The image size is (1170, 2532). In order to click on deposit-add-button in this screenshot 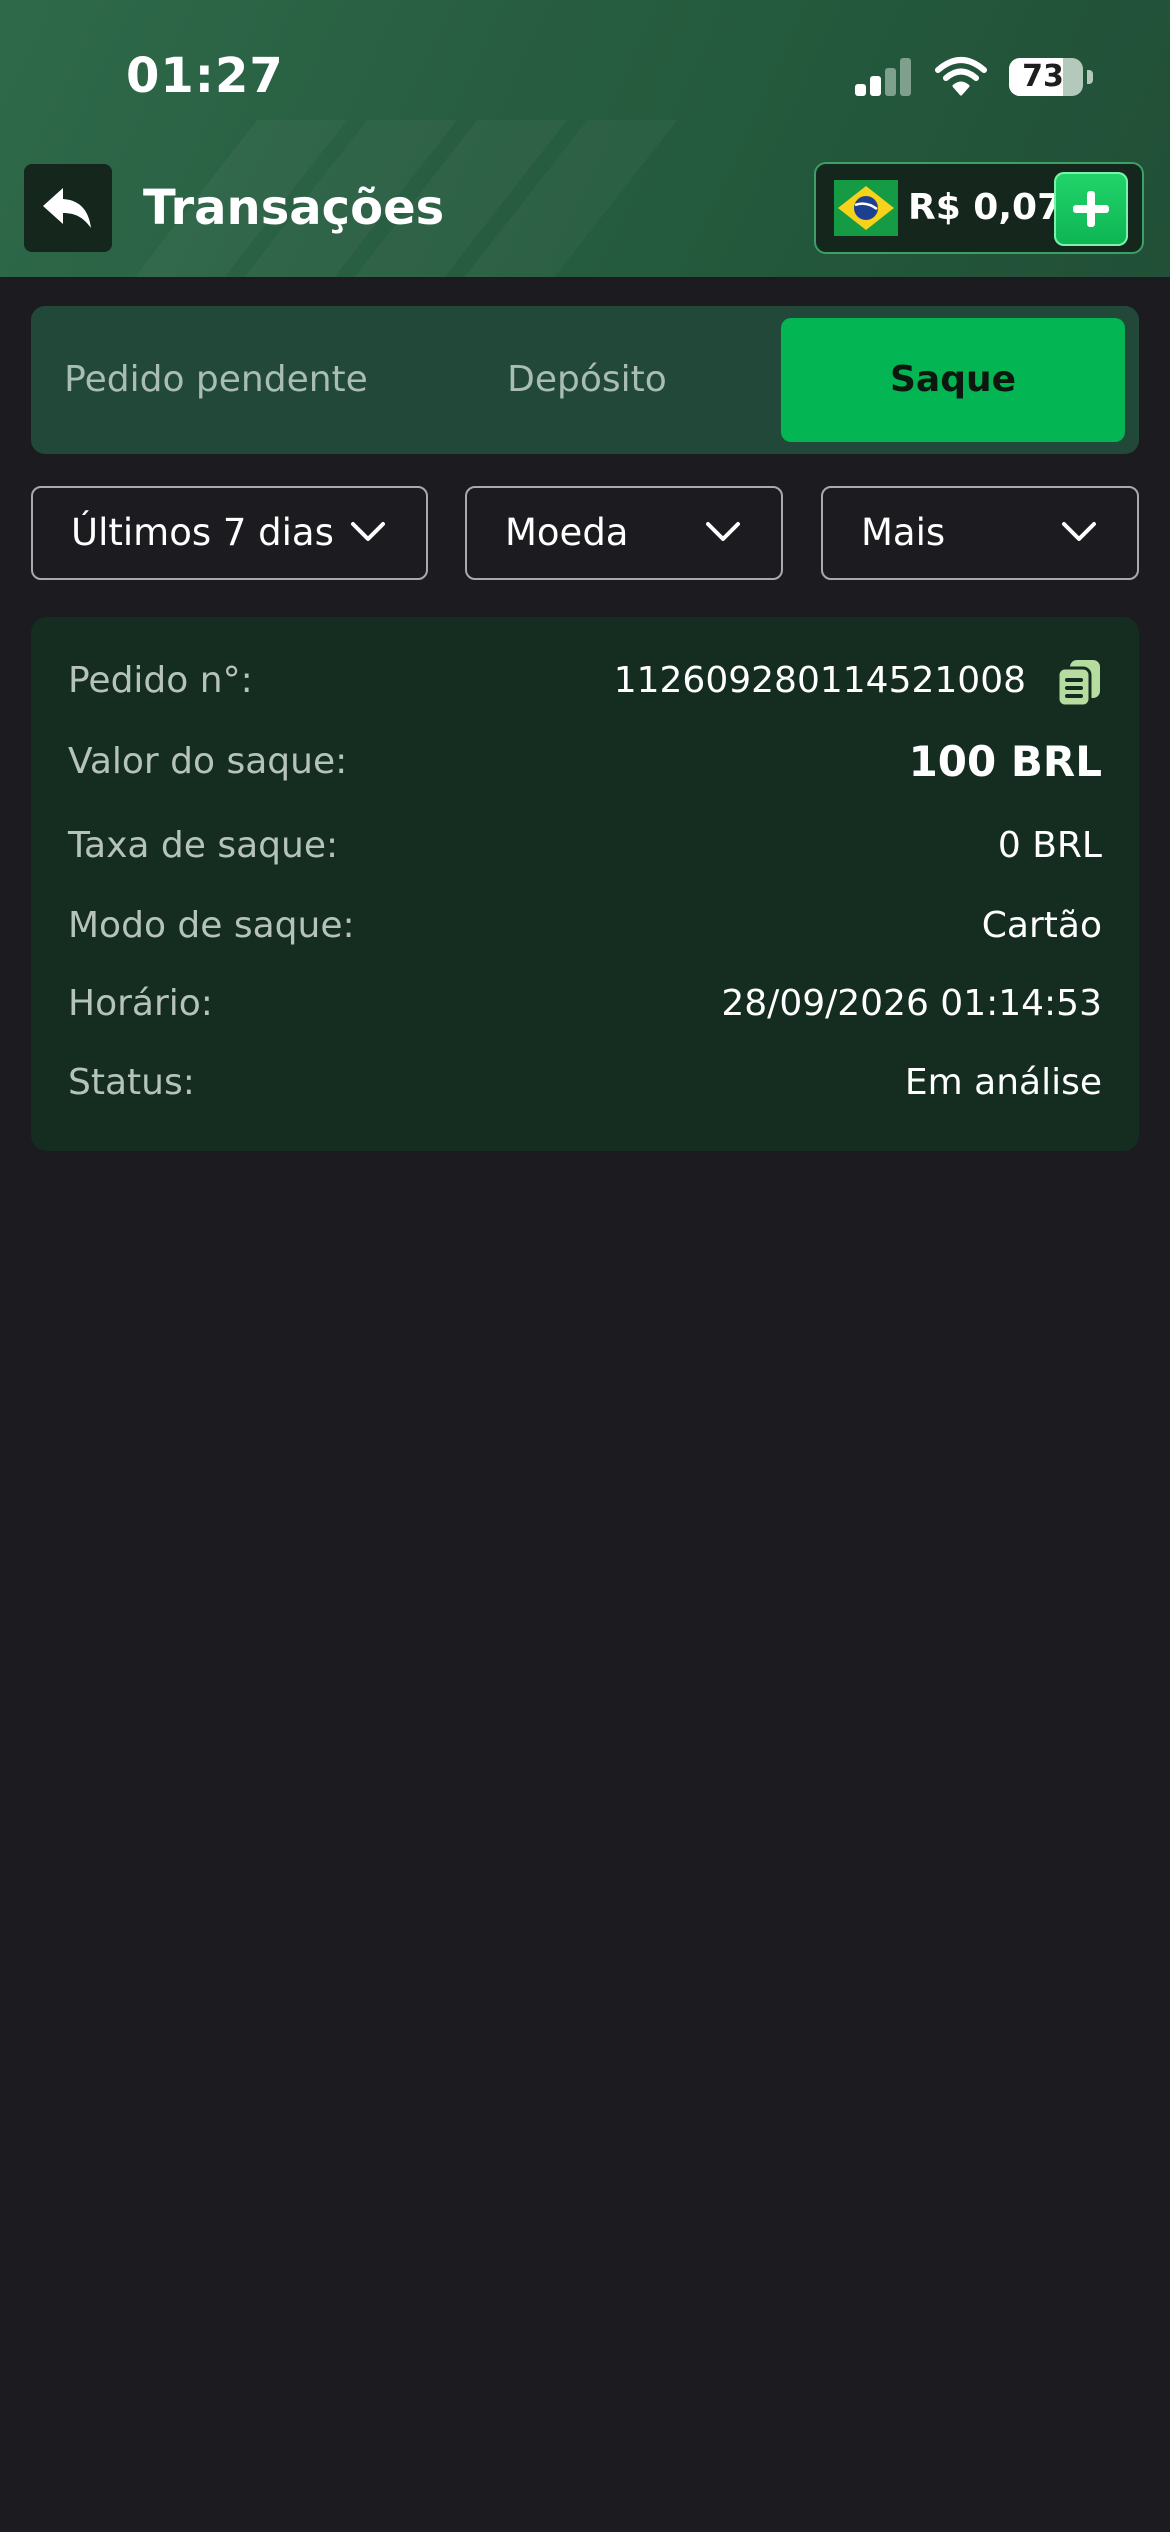, I will do `click(1091, 209)`.